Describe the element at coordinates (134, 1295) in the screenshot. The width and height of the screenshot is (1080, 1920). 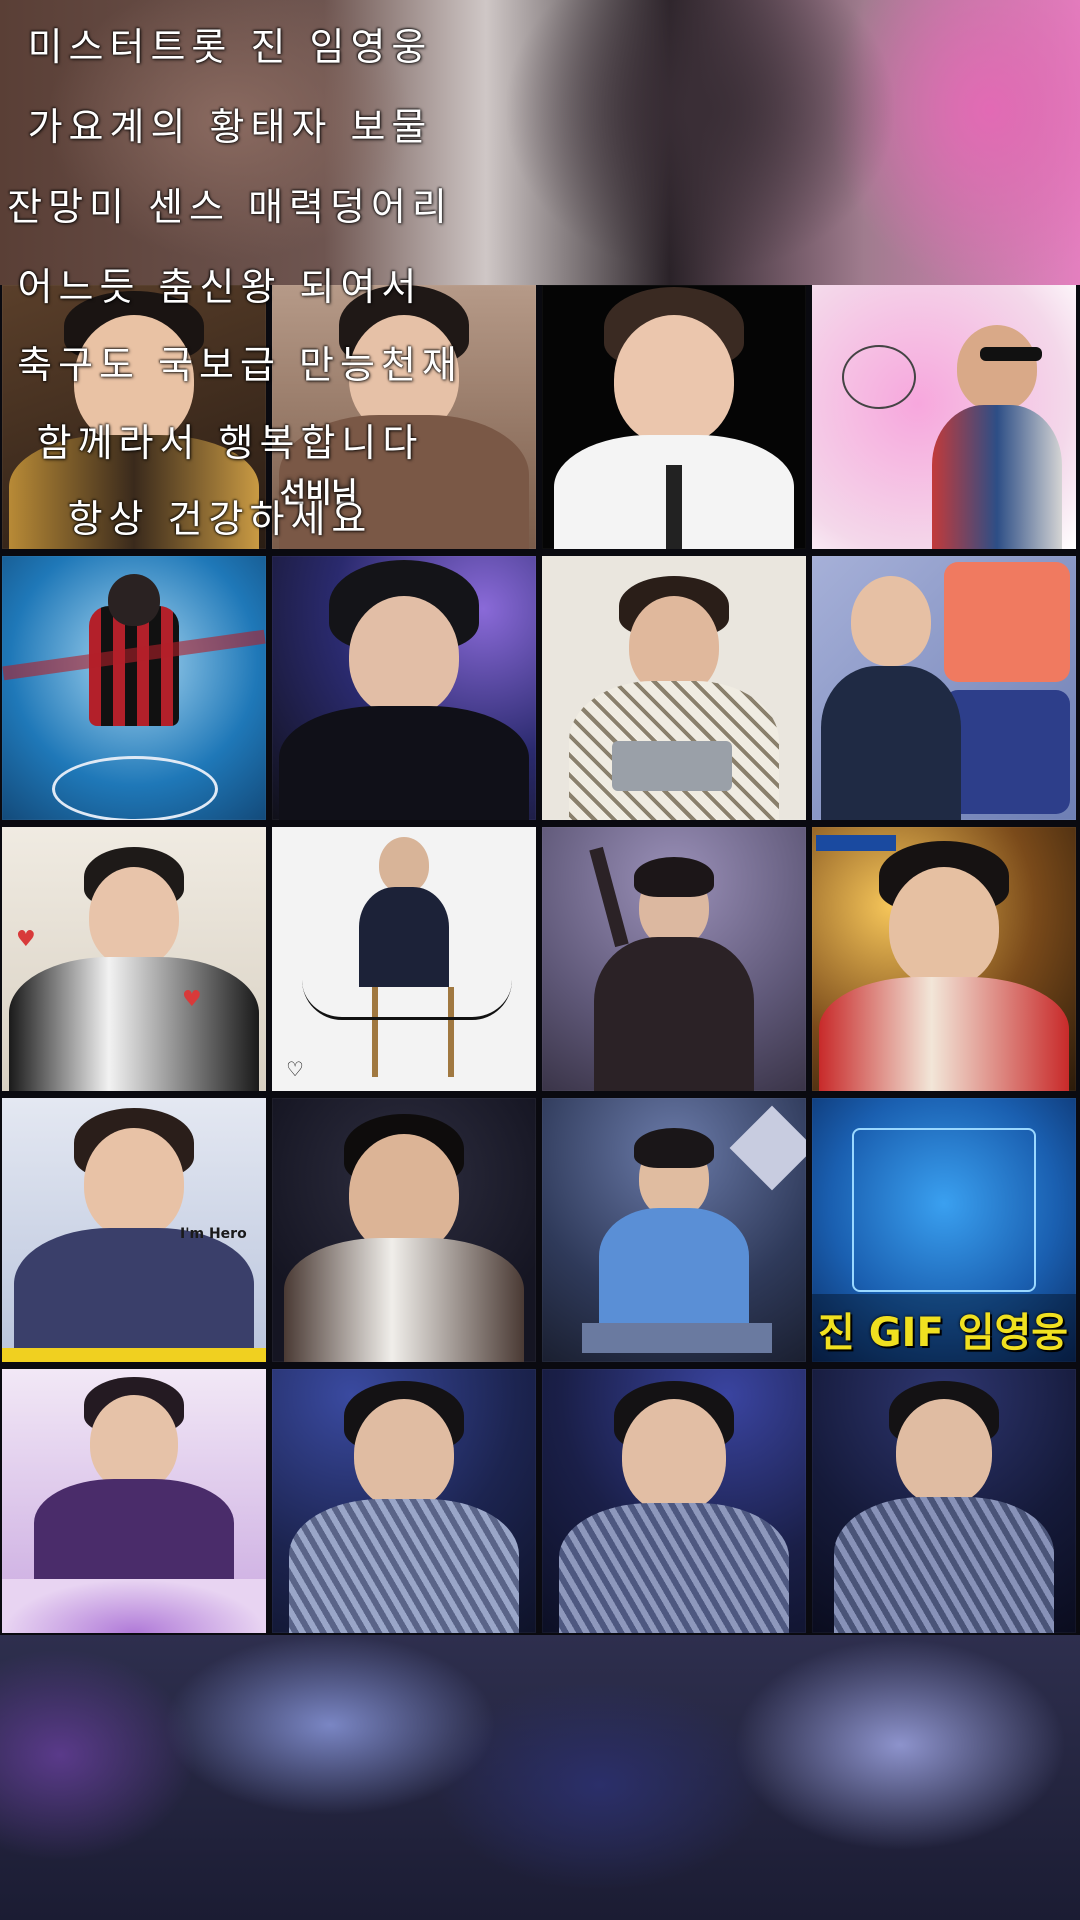
I see `blazer-shape` at that location.